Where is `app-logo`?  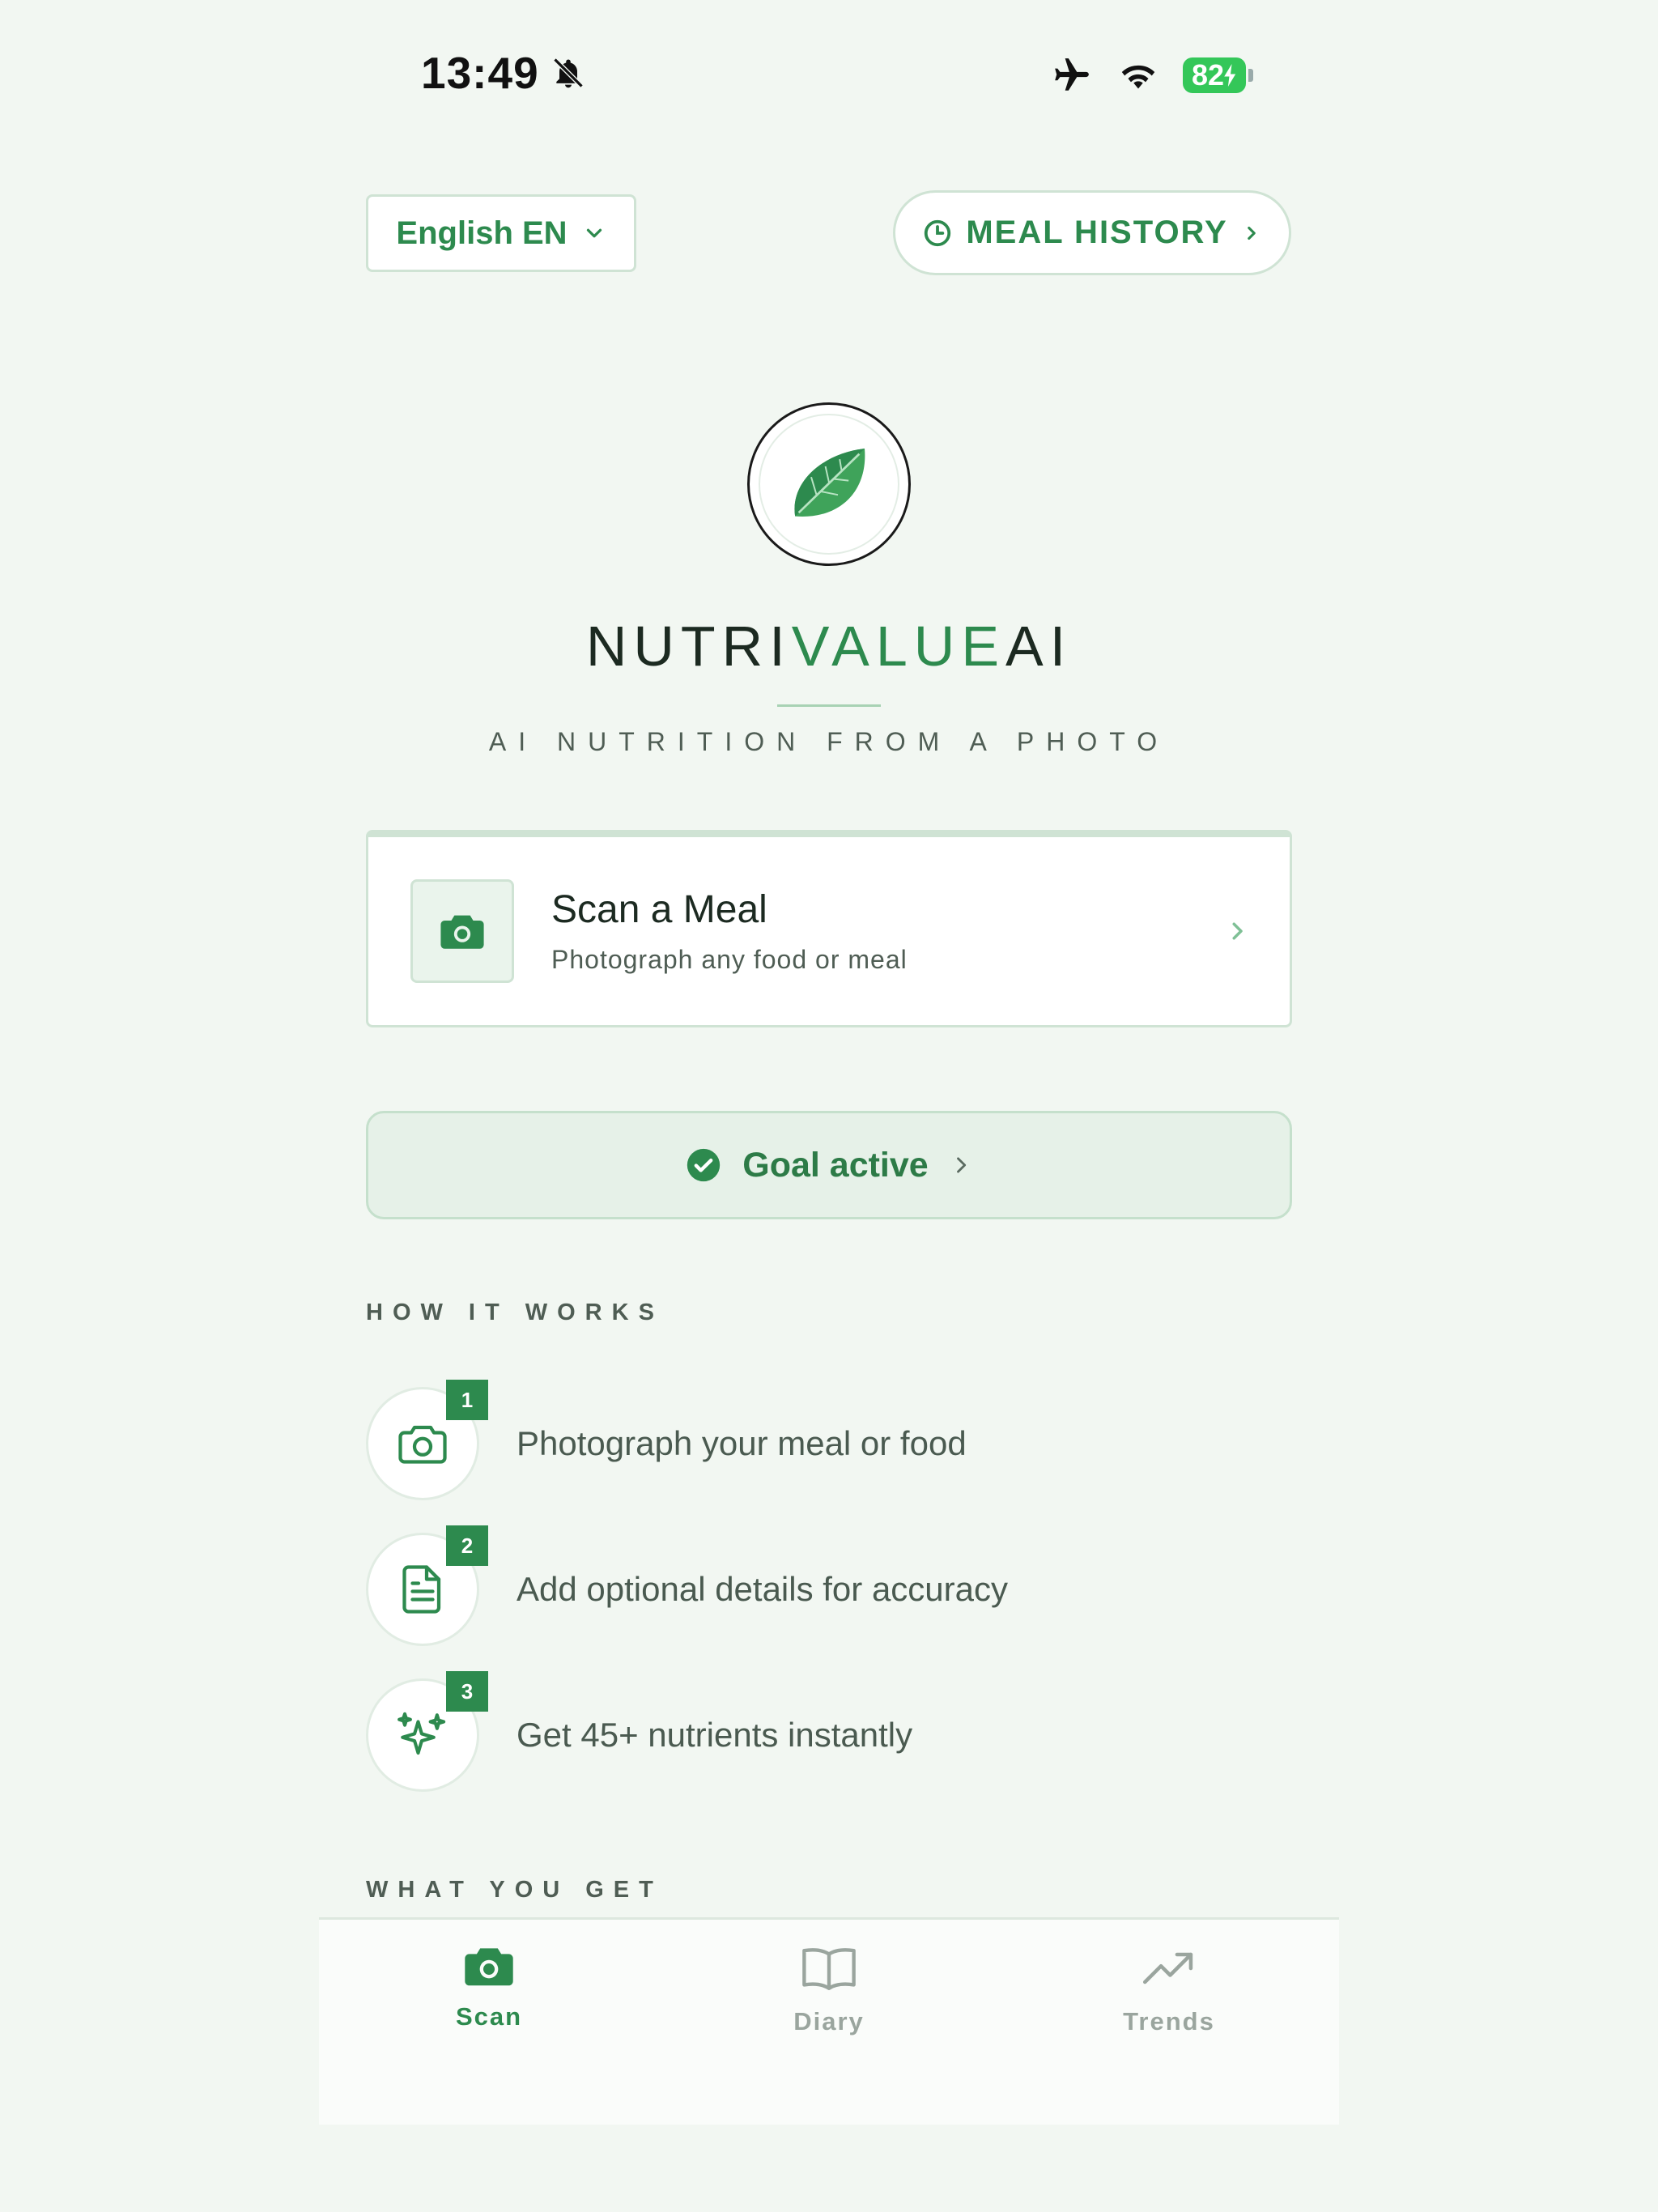 app-logo is located at coordinates (829, 484).